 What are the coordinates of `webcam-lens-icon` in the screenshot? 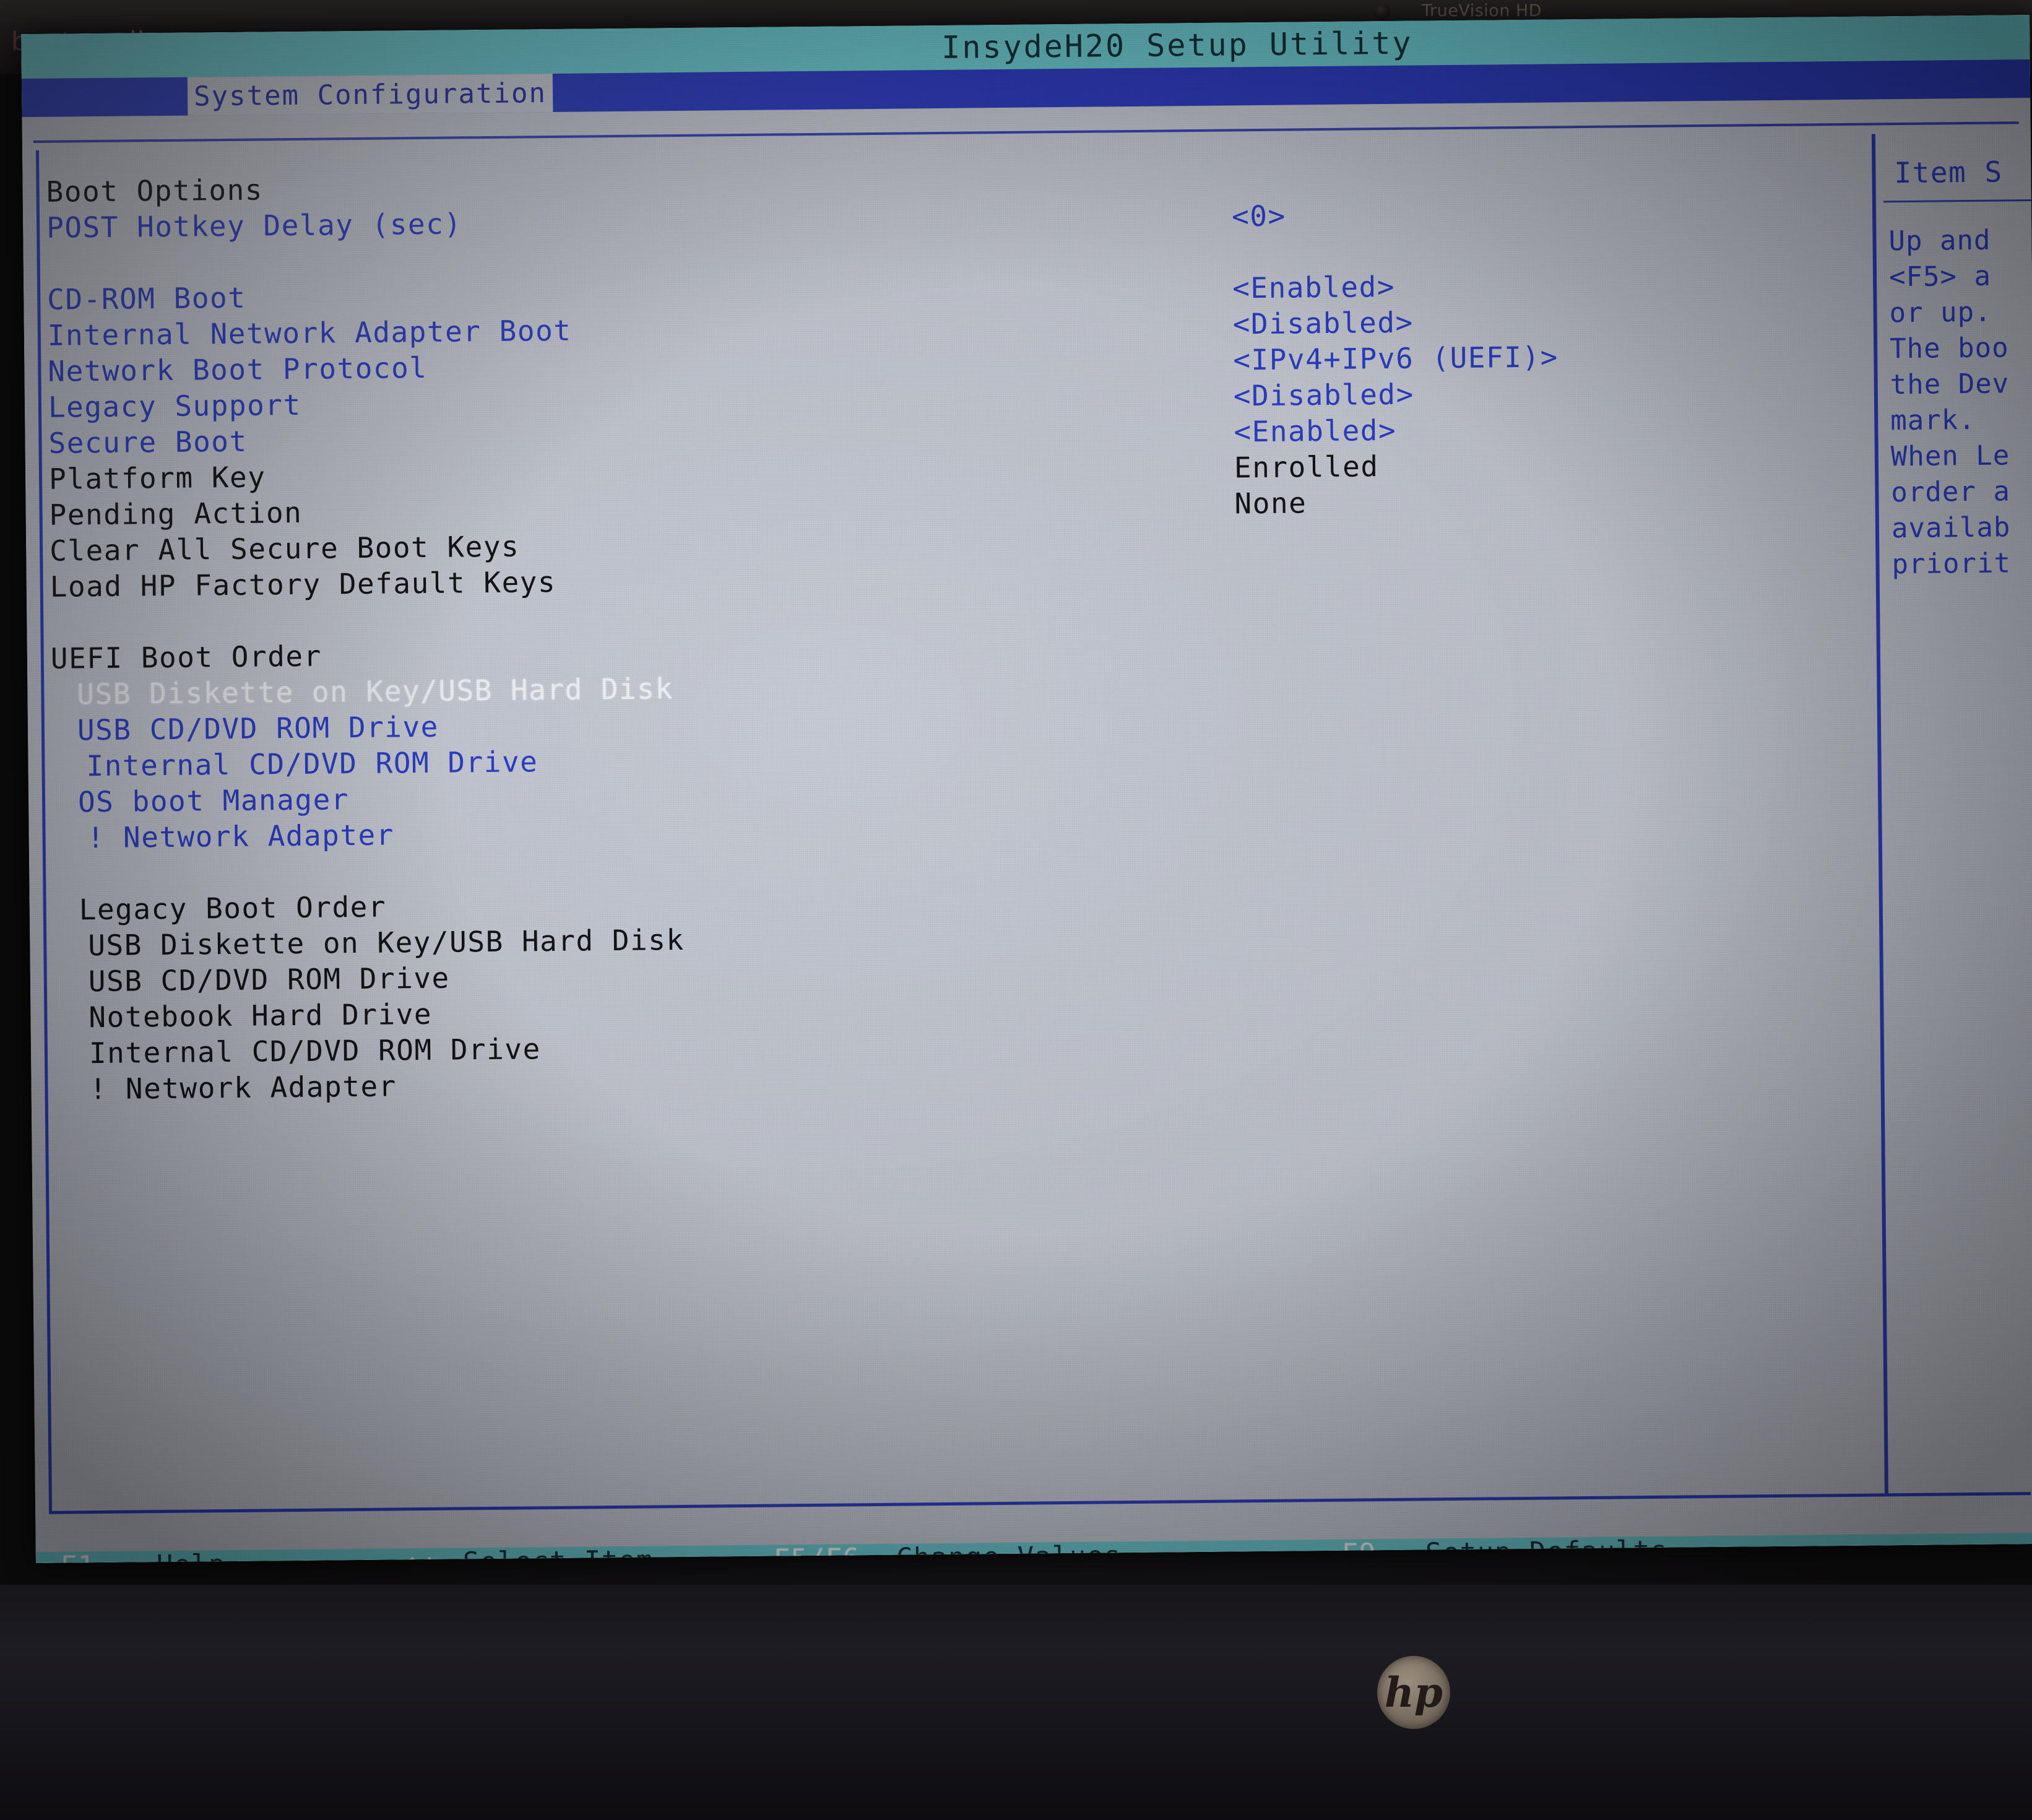 It's located at (1382, 12).